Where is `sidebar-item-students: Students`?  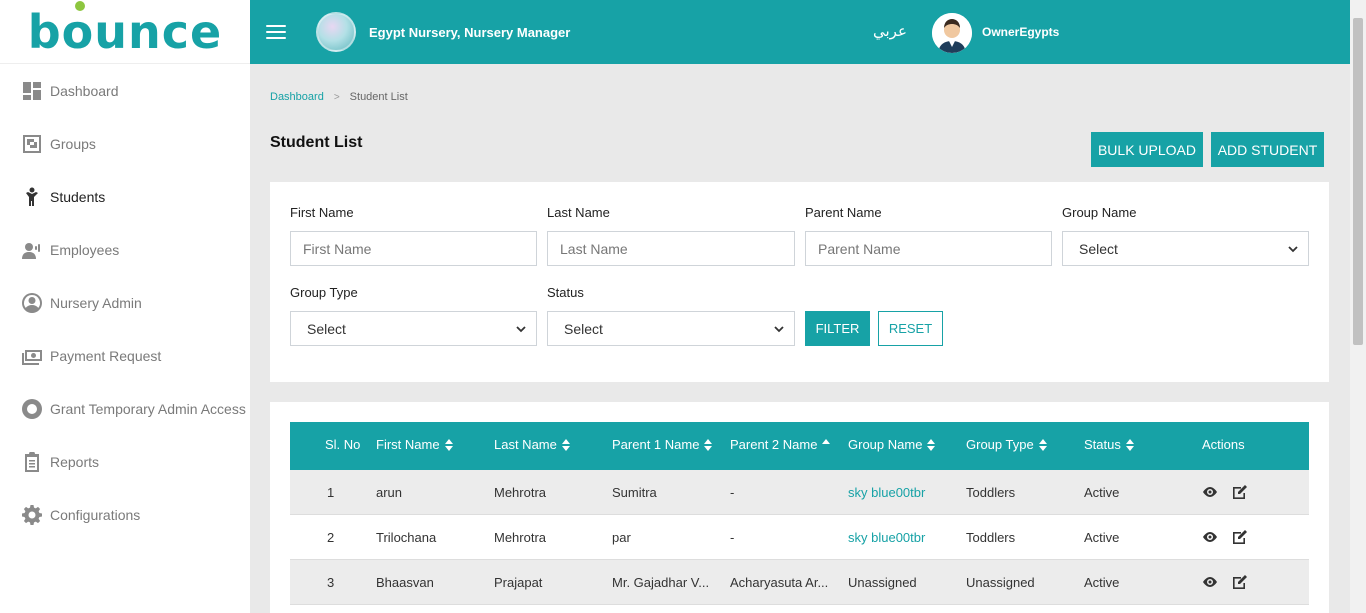
sidebar-item-students: Students is located at coordinates (125, 196).